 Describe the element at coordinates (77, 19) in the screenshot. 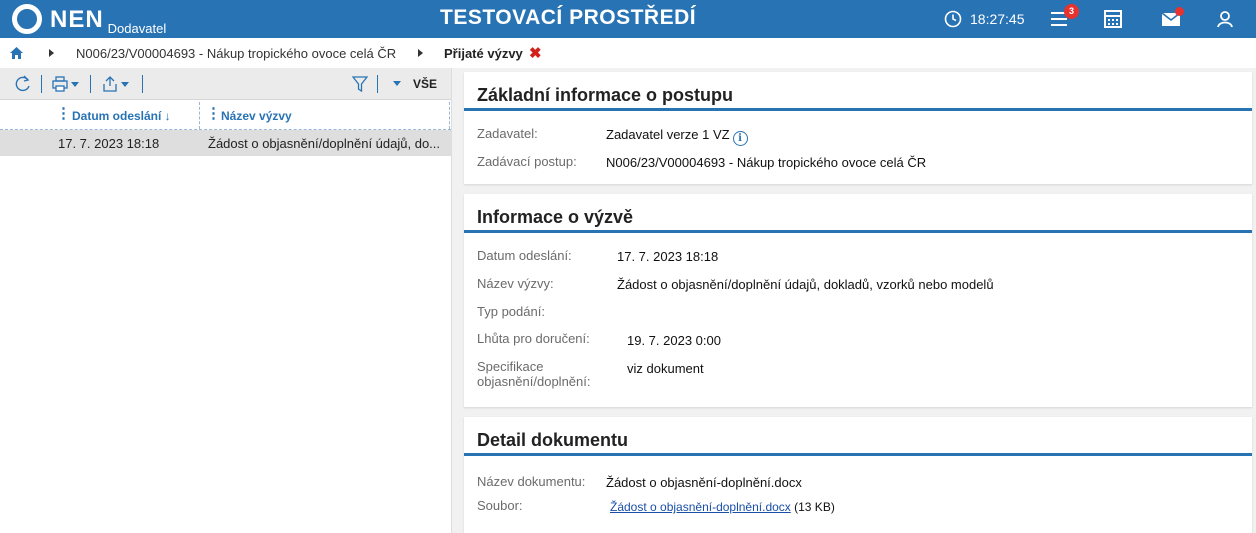

I see `logo-name: NEN` at that location.